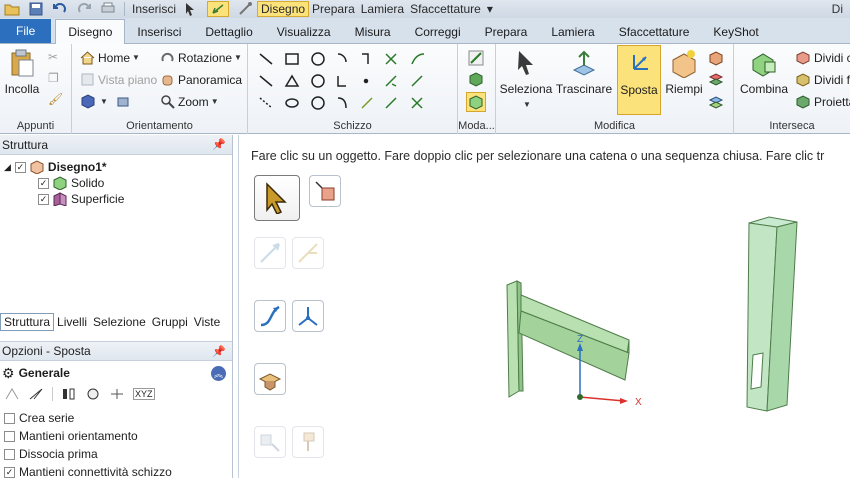  Describe the element at coordinates (476, 102) in the screenshot. I see `3d-mode-icon` at that location.